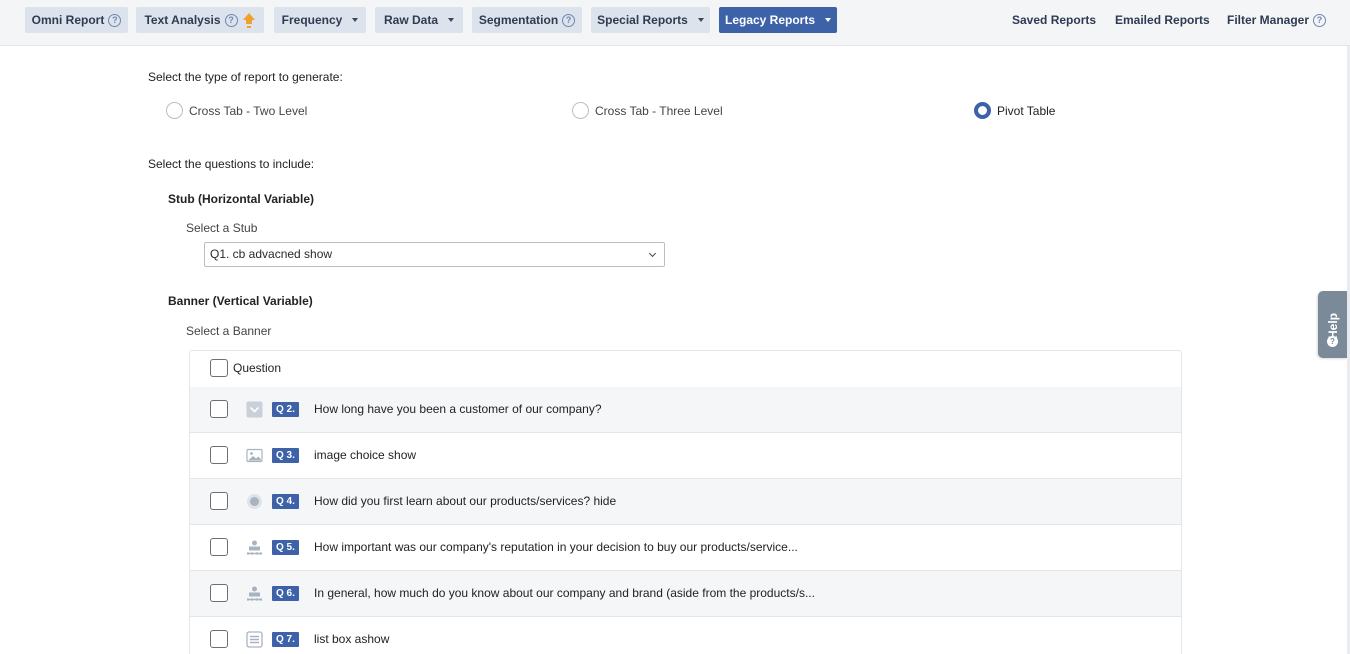  Describe the element at coordinates (982, 110) in the screenshot. I see `radio-button-selected-icon` at that location.